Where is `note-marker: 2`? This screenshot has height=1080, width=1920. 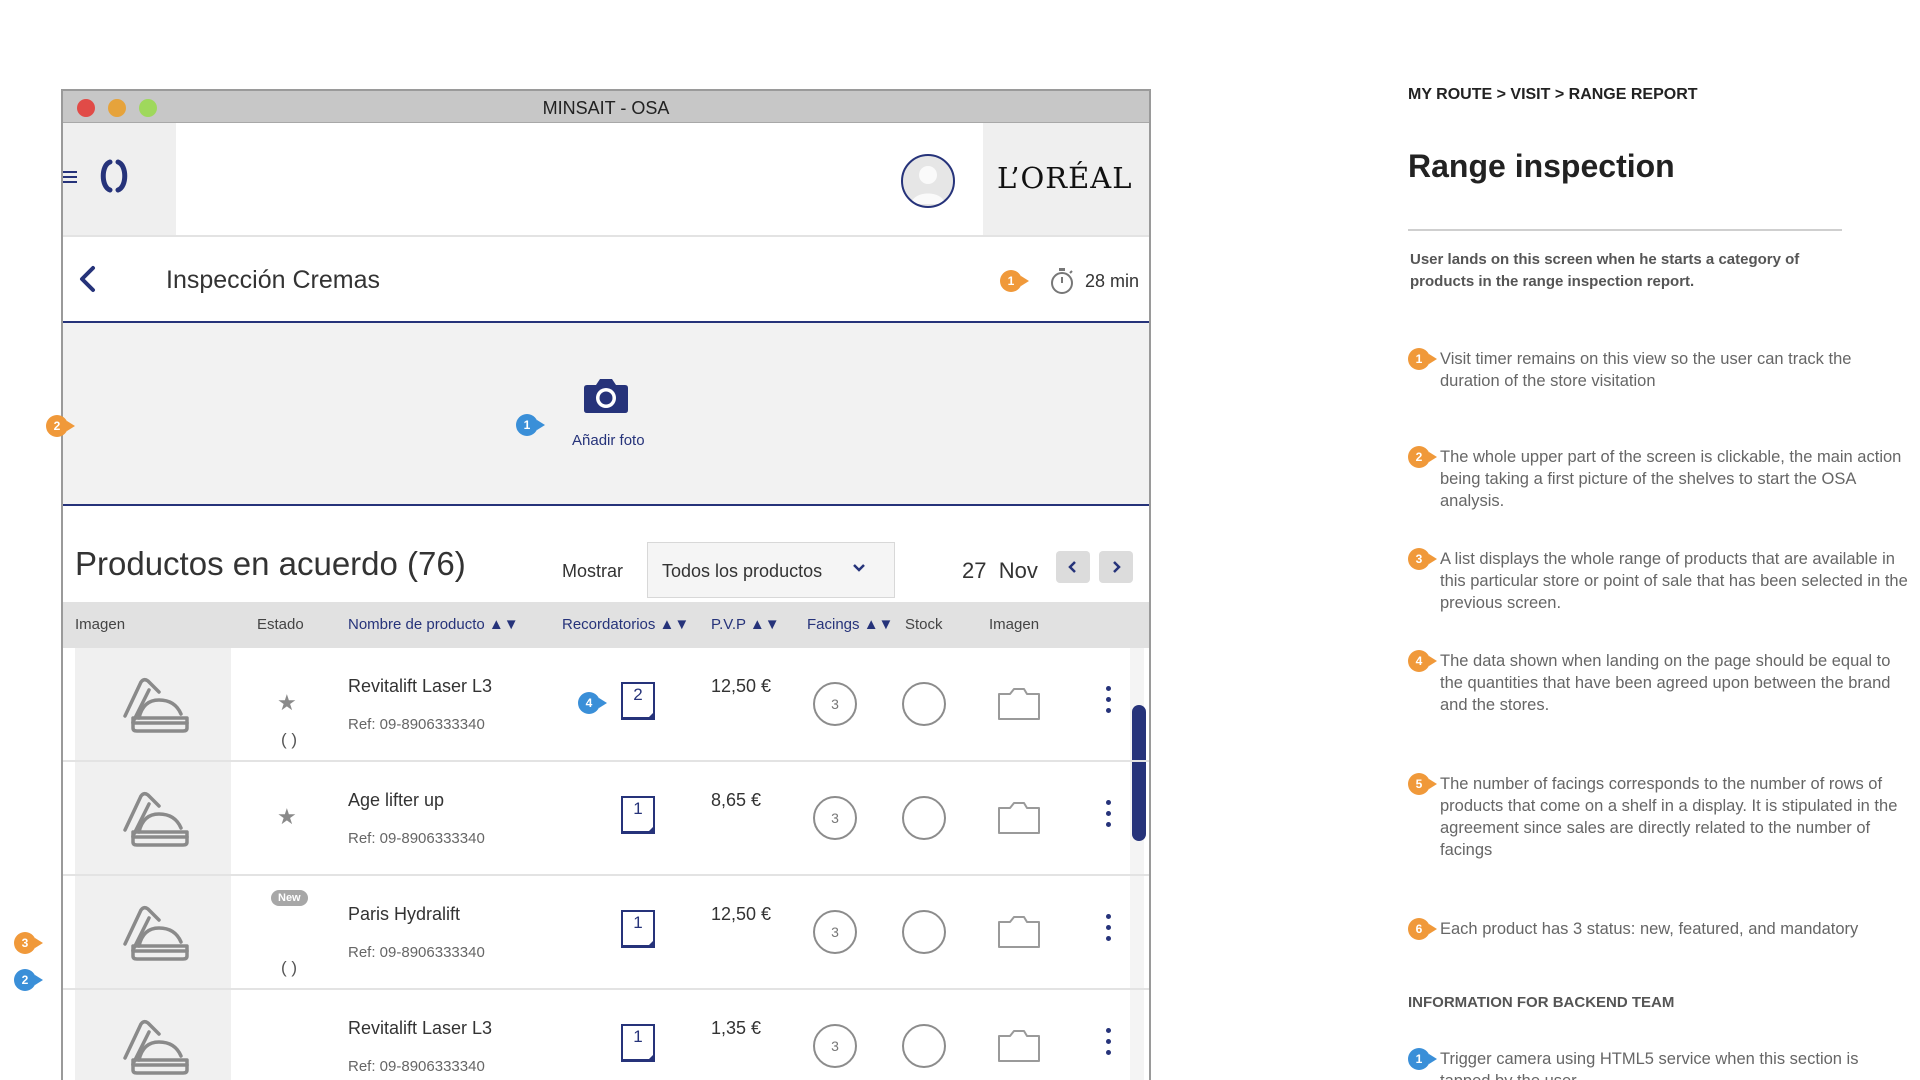 note-marker: 2 is located at coordinates (1422, 457).